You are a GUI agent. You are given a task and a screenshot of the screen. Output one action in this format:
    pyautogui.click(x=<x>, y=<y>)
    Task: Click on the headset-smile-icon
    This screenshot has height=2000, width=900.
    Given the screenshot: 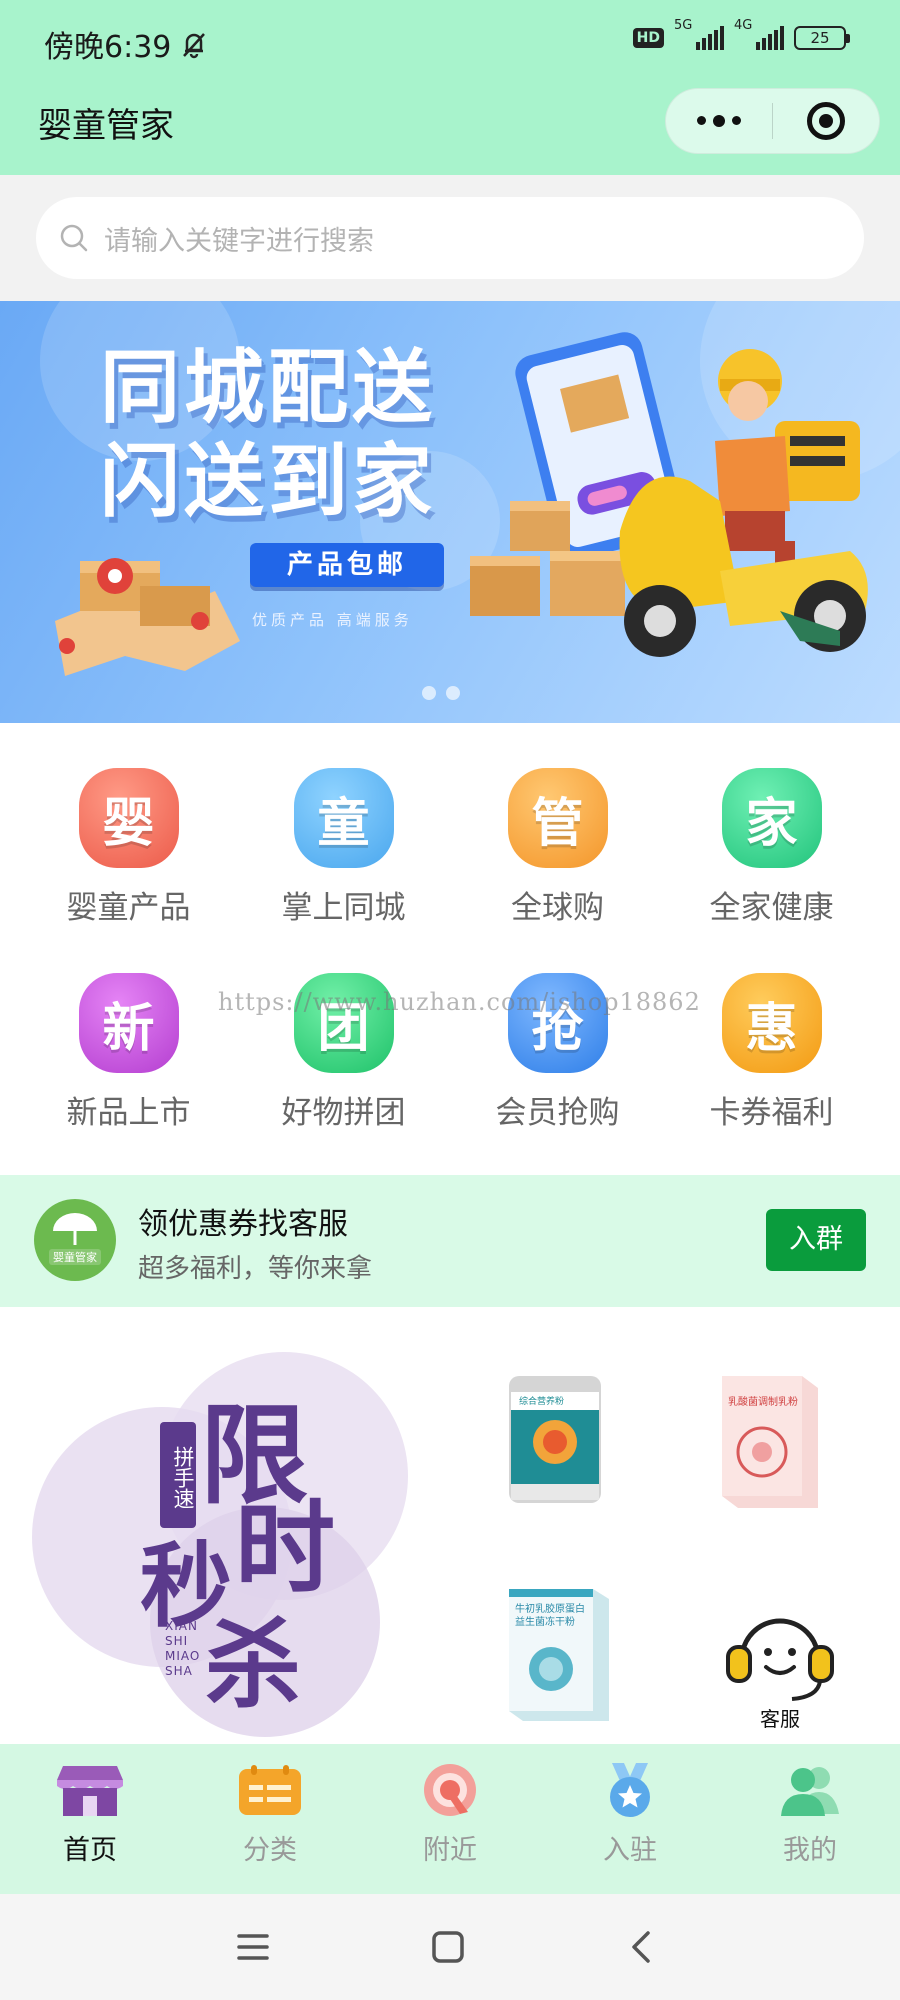 What is the action you would take?
    pyautogui.click(x=780, y=1659)
    